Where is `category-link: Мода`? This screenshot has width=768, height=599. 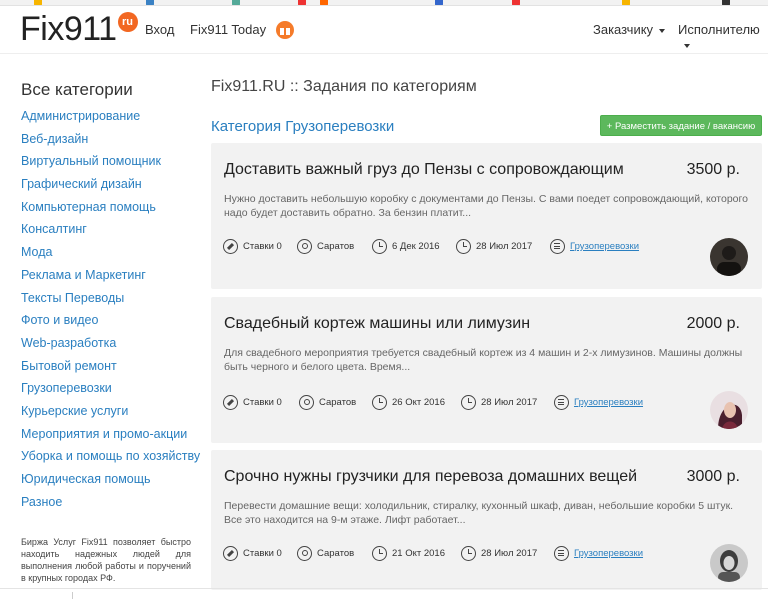
category-link: Мода is located at coordinates (110, 254).